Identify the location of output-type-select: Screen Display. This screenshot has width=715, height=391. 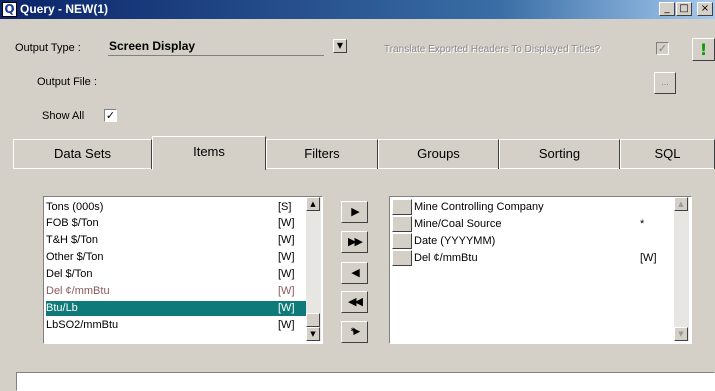
(216, 47).